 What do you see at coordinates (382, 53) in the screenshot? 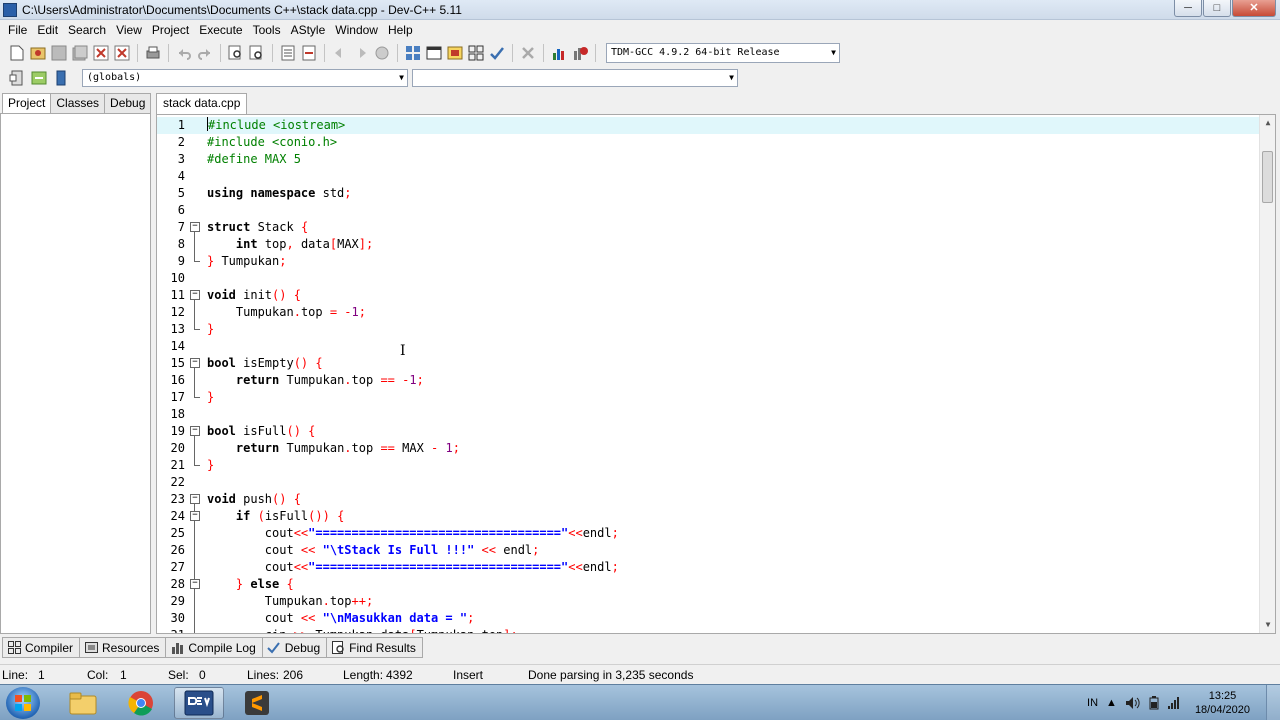
I see `toggle-bookmark-icon` at bounding box center [382, 53].